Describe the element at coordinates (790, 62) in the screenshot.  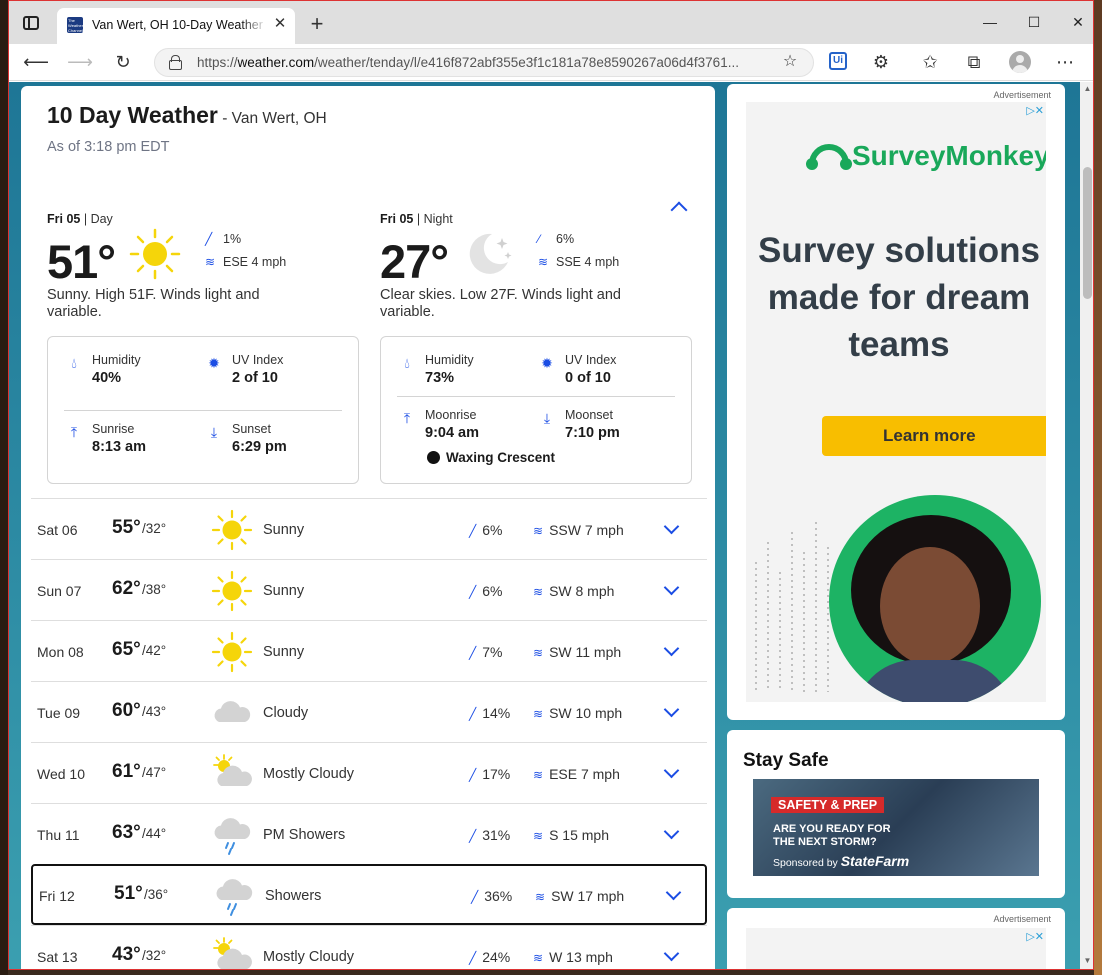
I see `add-favorite-icon: ☆` at that location.